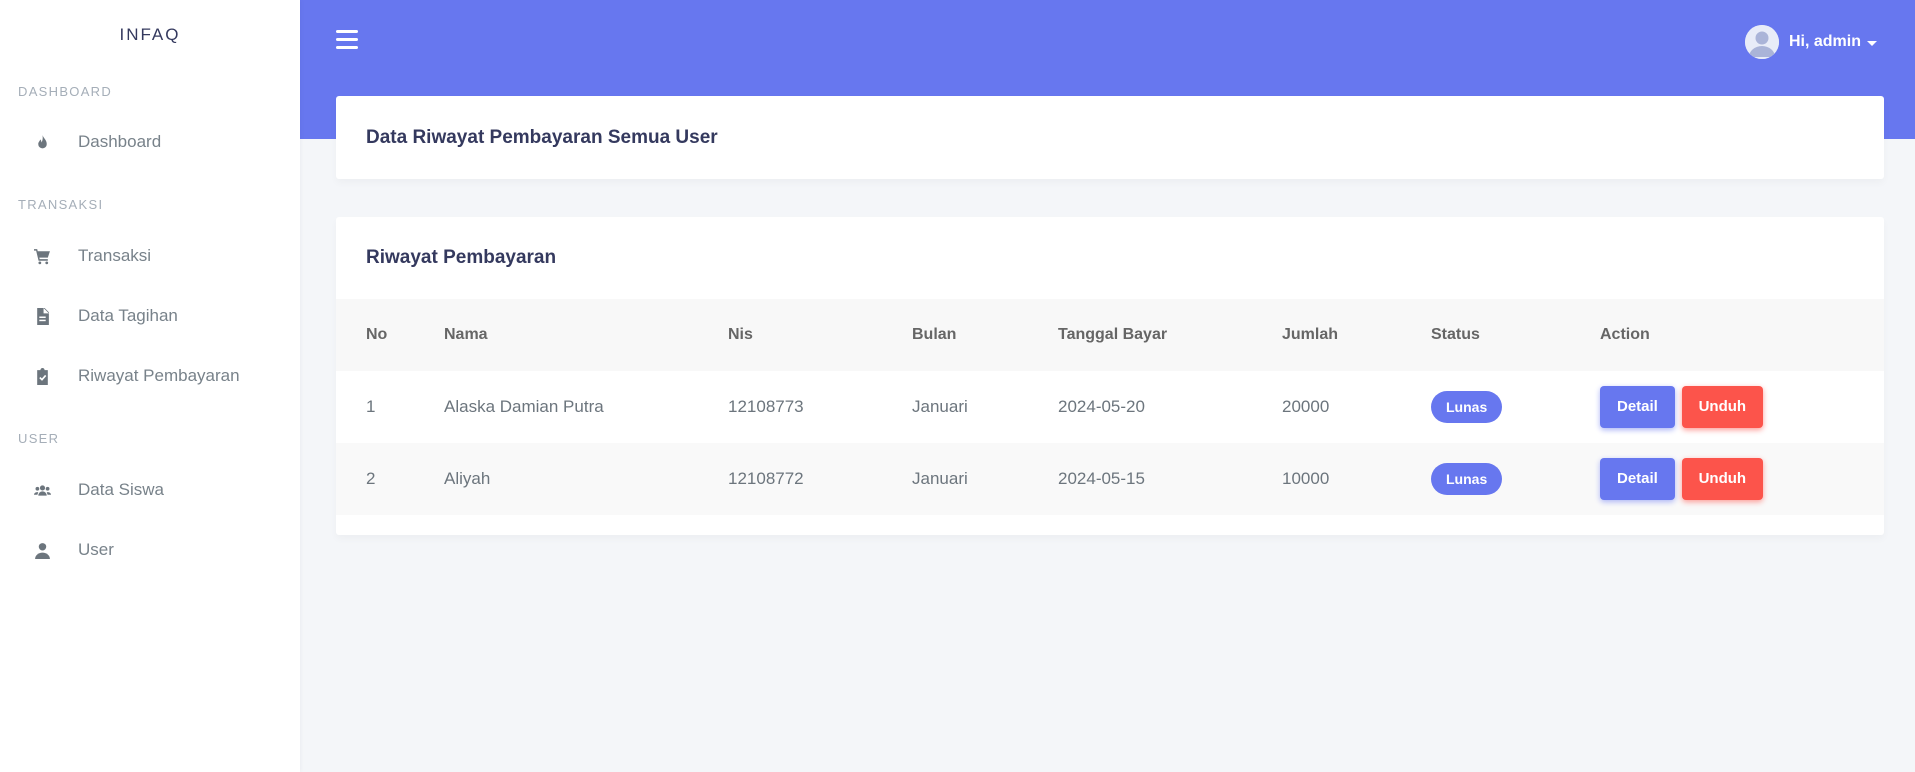  Describe the element at coordinates (1101, 406) in the screenshot. I see `cell-tanggal-bayar: 2024-05-20` at that location.